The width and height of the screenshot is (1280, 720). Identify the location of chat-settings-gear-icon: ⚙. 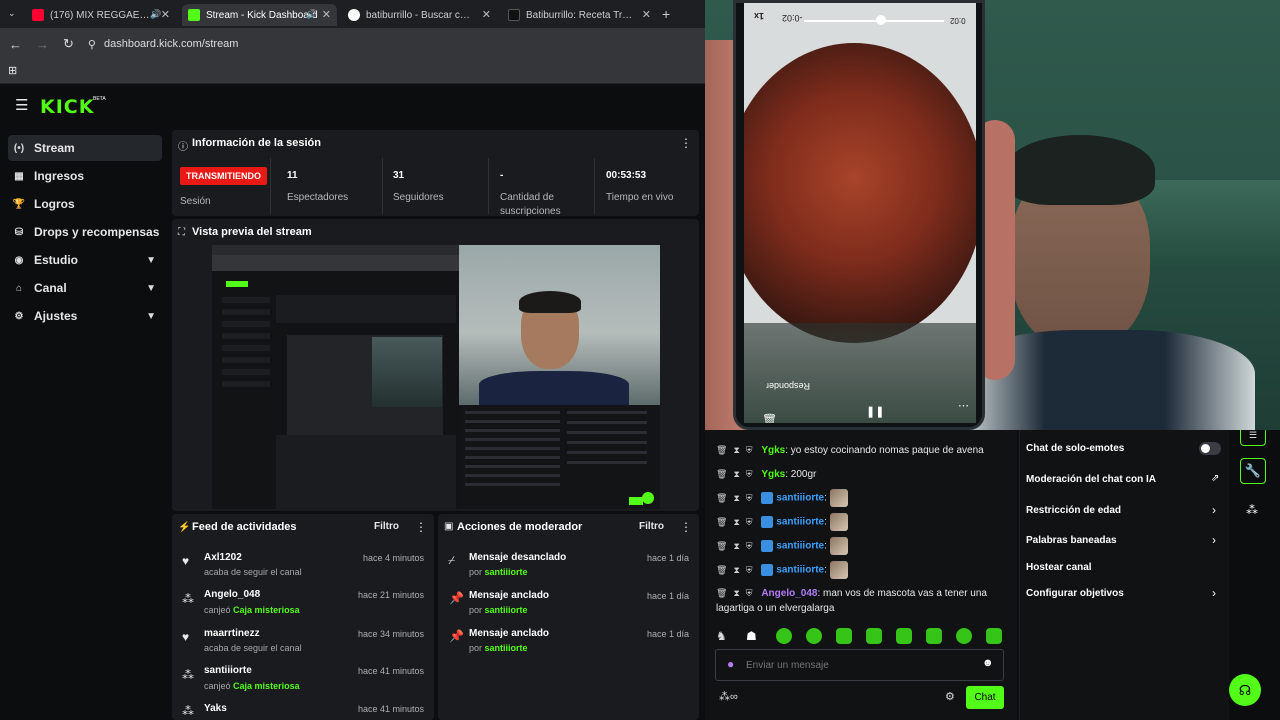
(950, 696).